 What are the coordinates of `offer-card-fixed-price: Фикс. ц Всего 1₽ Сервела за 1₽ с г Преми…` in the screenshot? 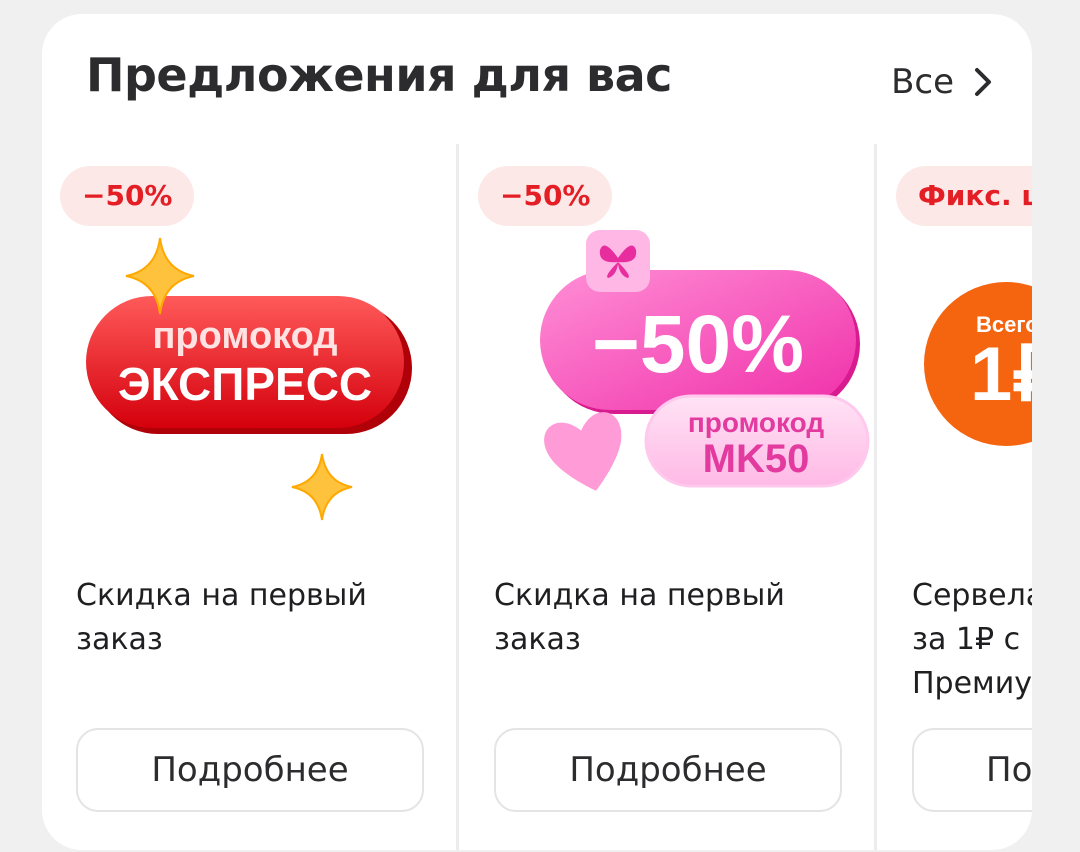 It's located at (955, 497).